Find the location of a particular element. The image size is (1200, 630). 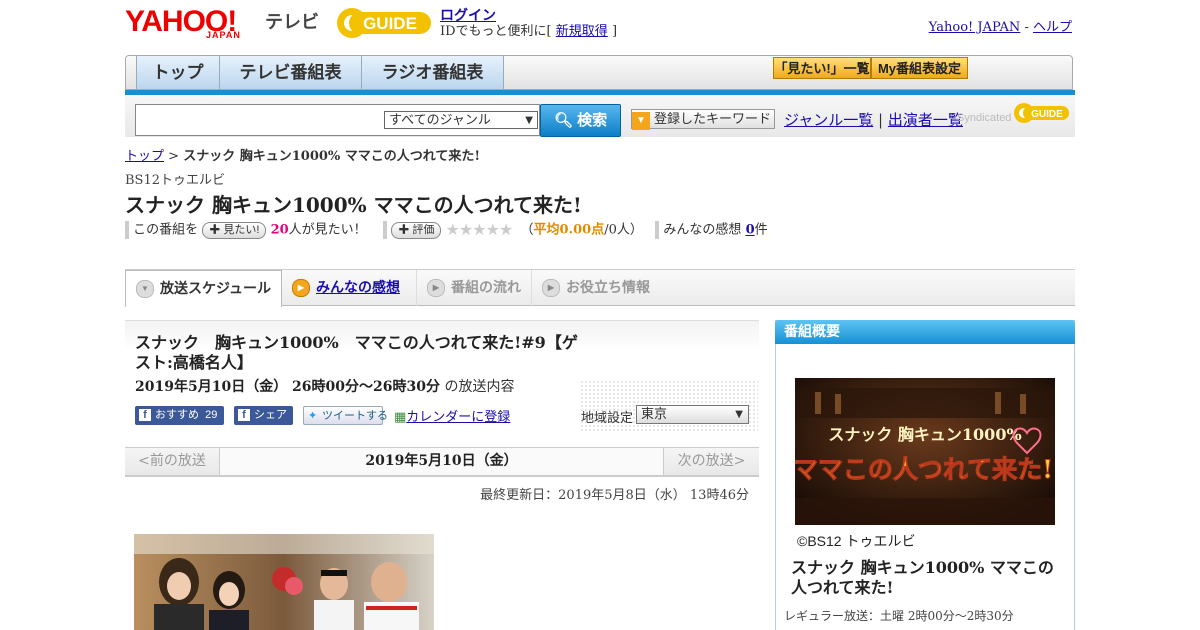

episode-title: スナック 胸キュン1000% ママこの人つれて来た!#9【ゲスト:高橋名人】 is located at coordinates (356, 352).